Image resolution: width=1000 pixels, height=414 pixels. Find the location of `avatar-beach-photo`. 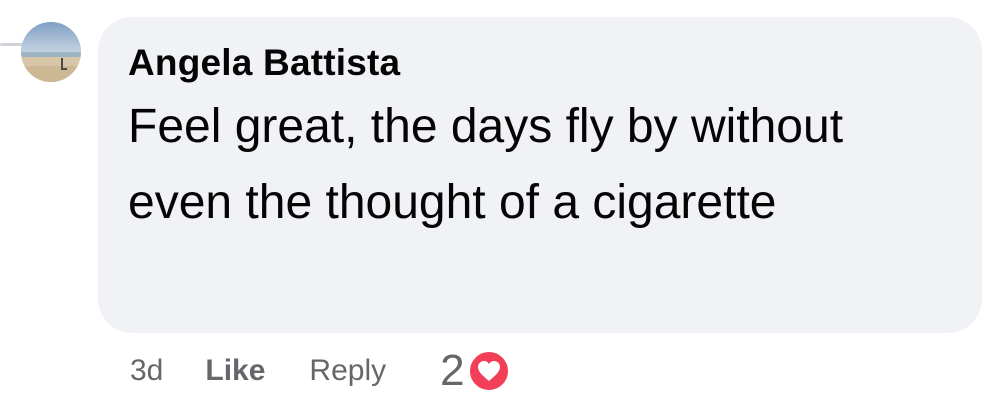

avatar-beach-photo is located at coordinates (51, 52).